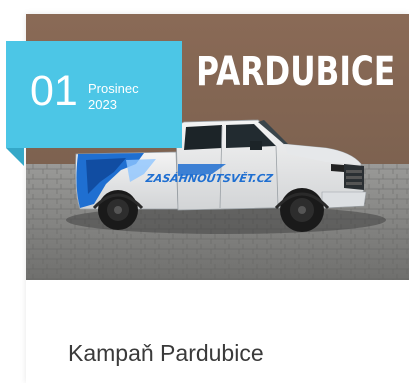 The height and width of the screenshot is (383, 409). What do you see at coordinates (102, 104) in the screenshot?
I see `date-year: 2023` at bounding box center [102, 104].